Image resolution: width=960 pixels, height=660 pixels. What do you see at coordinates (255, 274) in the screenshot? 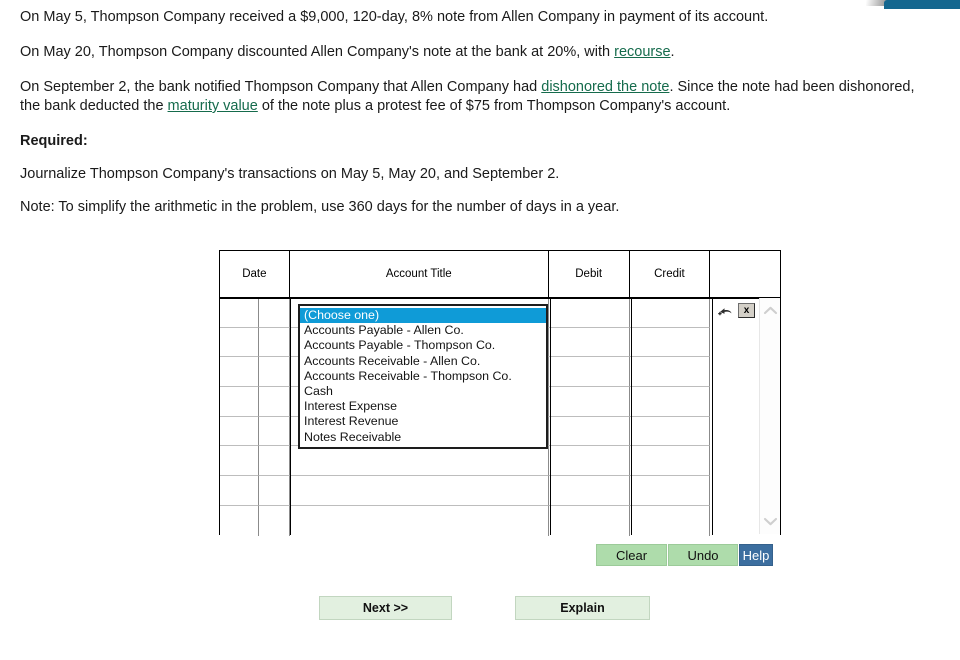
I see `column-header-date: Date` at bounding box center [255, 274].